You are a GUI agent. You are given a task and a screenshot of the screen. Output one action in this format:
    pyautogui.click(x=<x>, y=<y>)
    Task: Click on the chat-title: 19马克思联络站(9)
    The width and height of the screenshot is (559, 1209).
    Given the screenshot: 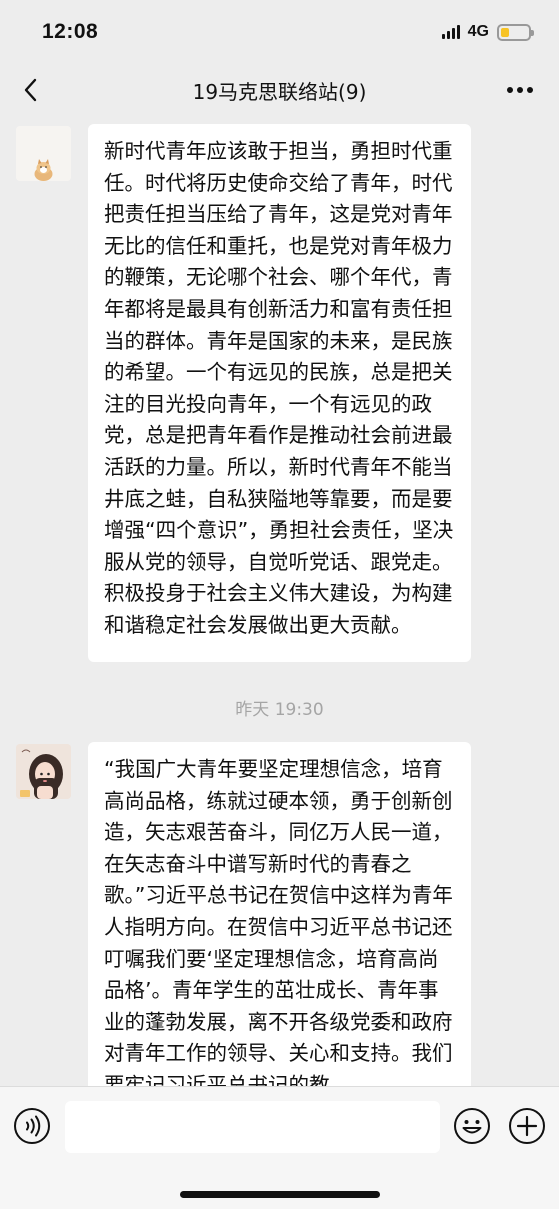 What is the action you would take?
    pyautogui.click(x=279, y=91)
    